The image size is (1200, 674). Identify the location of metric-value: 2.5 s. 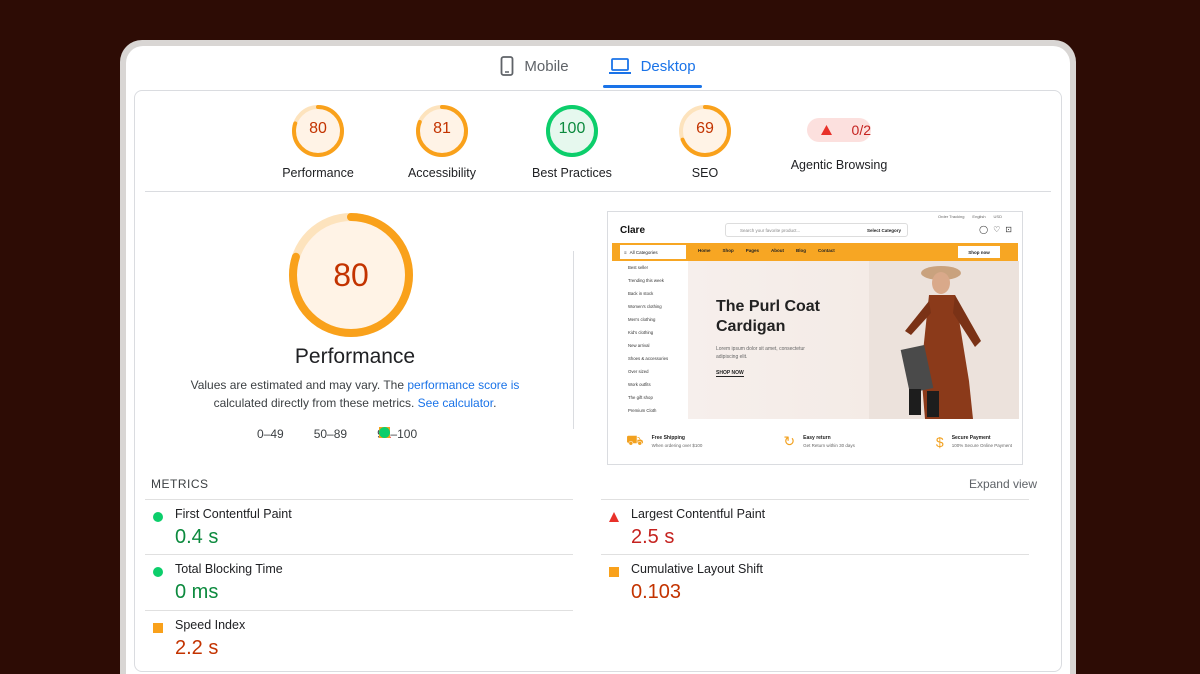
(653, 537).